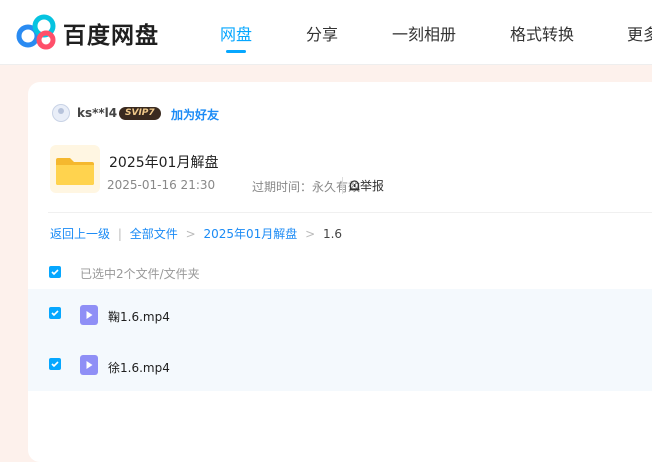  Describe the element at coordinates (75, 171) in the screenshot. I see `folder-icon` at that location.